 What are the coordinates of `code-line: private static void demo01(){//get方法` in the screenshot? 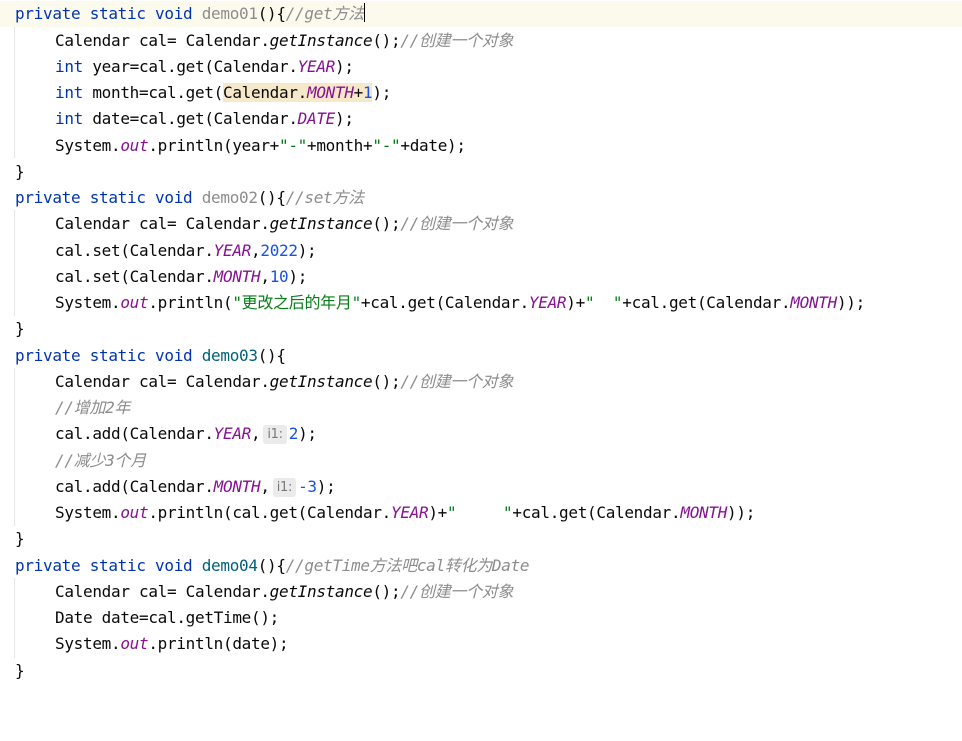 It's located at (481, 14).